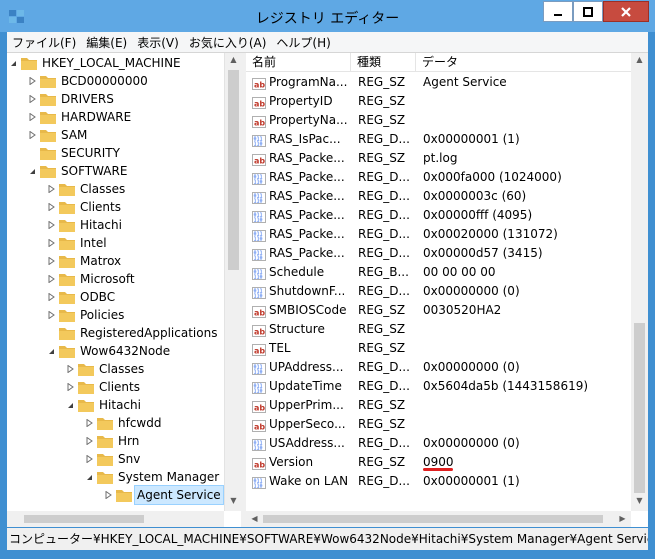  Describe the element at coordinates (438, 367) in the screenshot. I see `value-row: 011 110 UPAddress... REG_D... 0x00000000 (0)` at that location.